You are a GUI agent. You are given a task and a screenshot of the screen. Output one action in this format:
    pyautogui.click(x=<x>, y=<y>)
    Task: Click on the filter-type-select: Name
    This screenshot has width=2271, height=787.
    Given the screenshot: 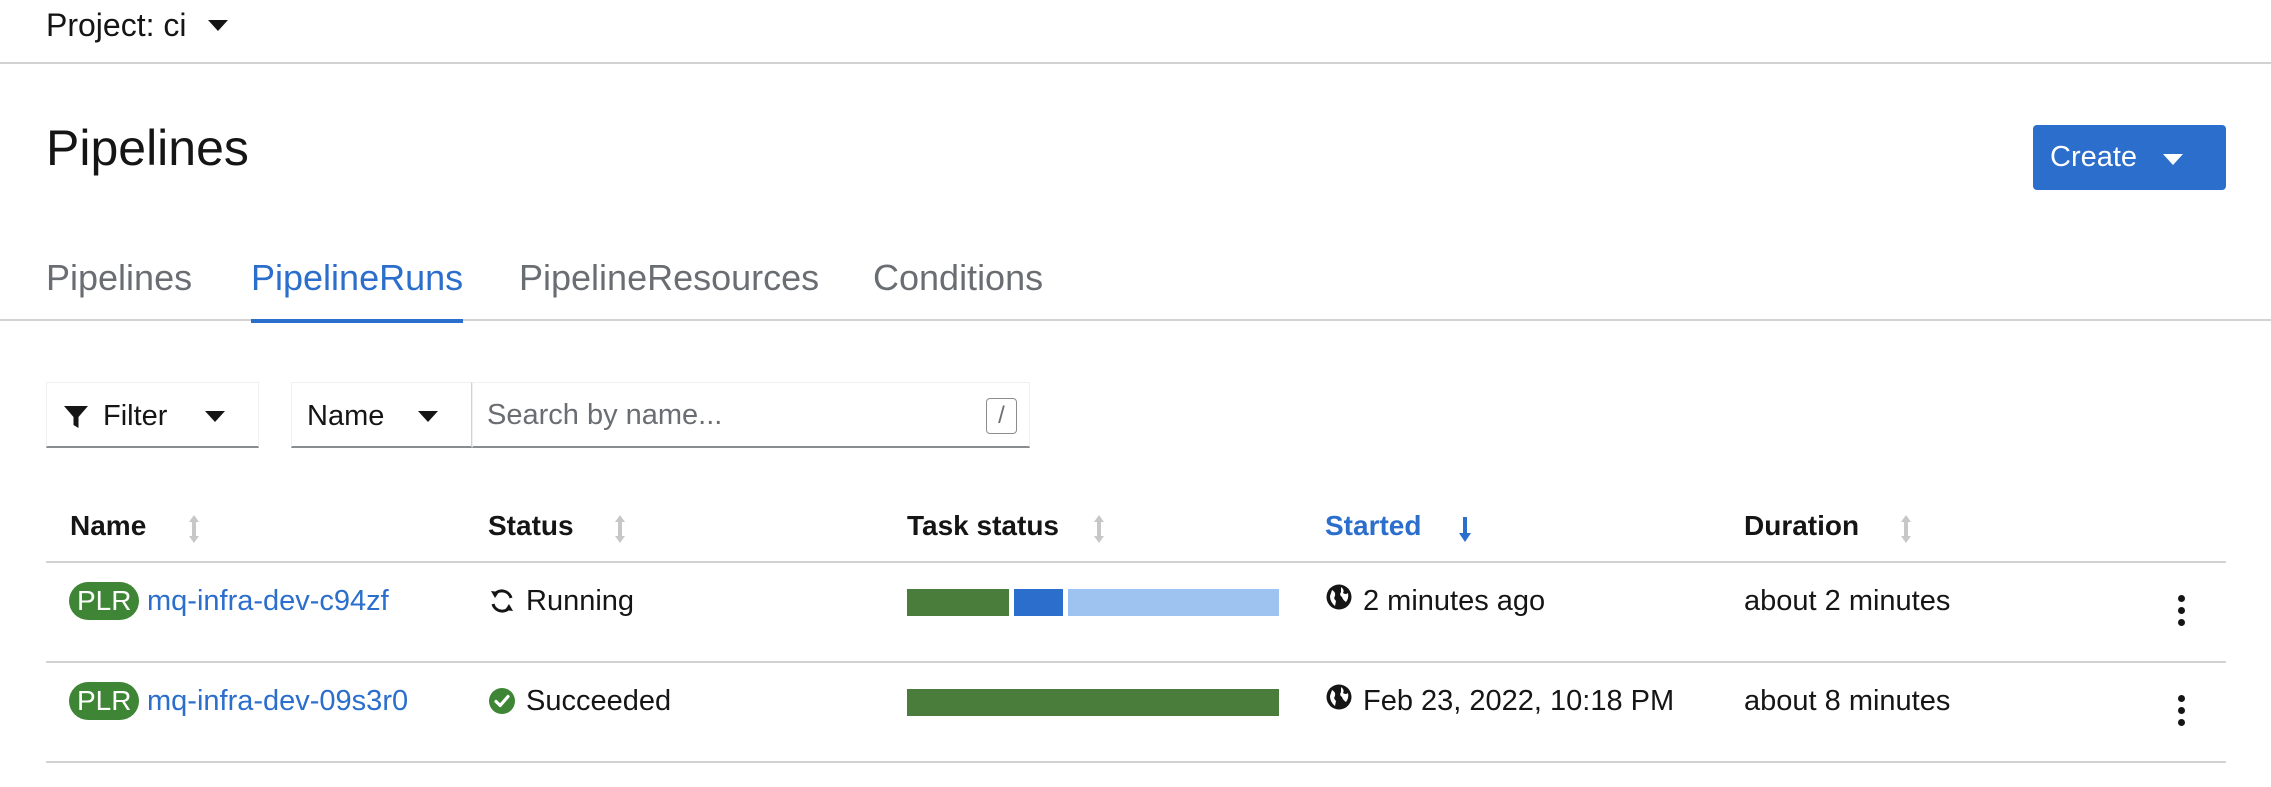 What is the action you would take?
    pyautogui.click(x=381, y=415)
    